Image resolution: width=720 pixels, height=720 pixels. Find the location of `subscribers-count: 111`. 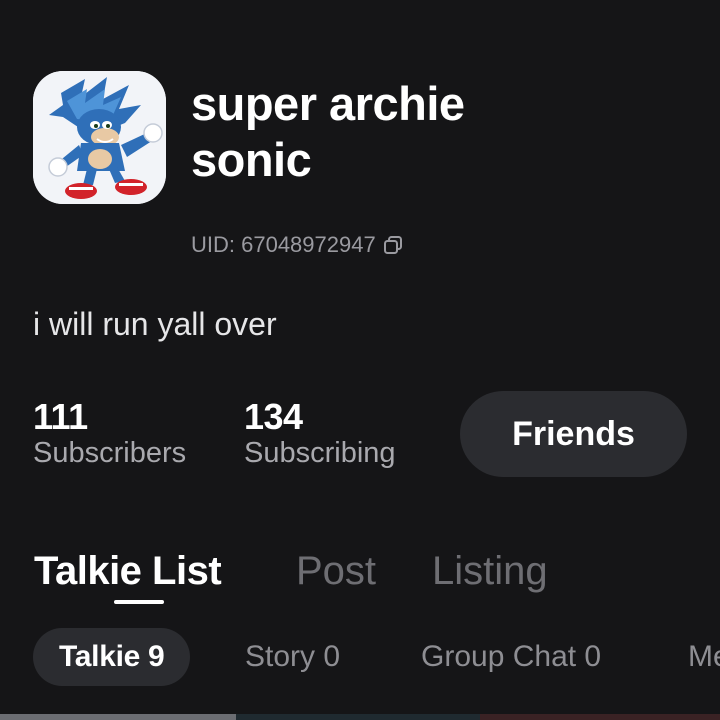

subscribers-count: 111 is located at coordinates (60, 416).